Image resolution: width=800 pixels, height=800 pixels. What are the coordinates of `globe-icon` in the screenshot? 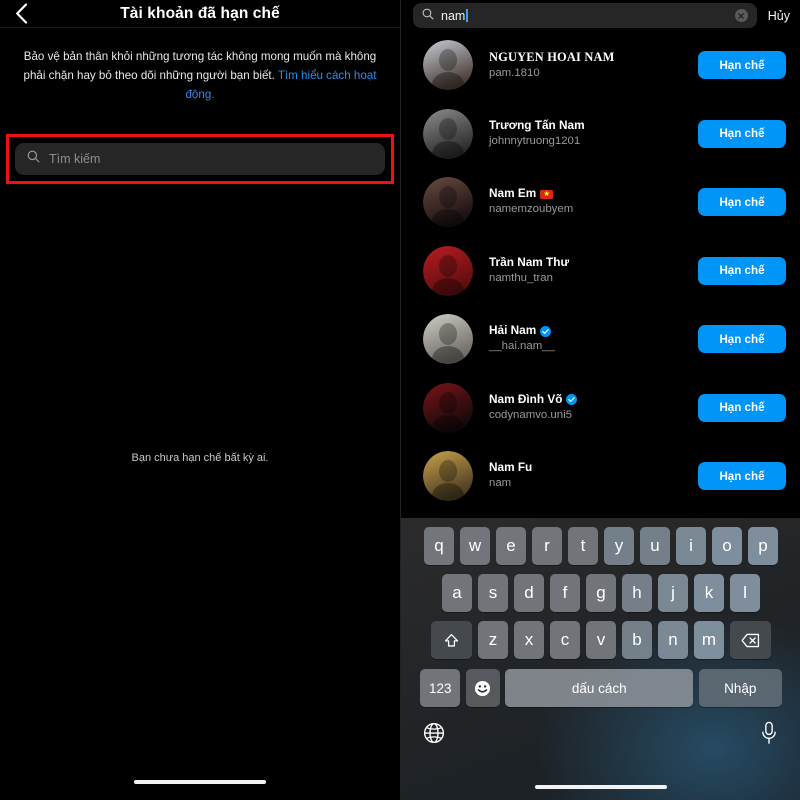 It's located at (434, 733).